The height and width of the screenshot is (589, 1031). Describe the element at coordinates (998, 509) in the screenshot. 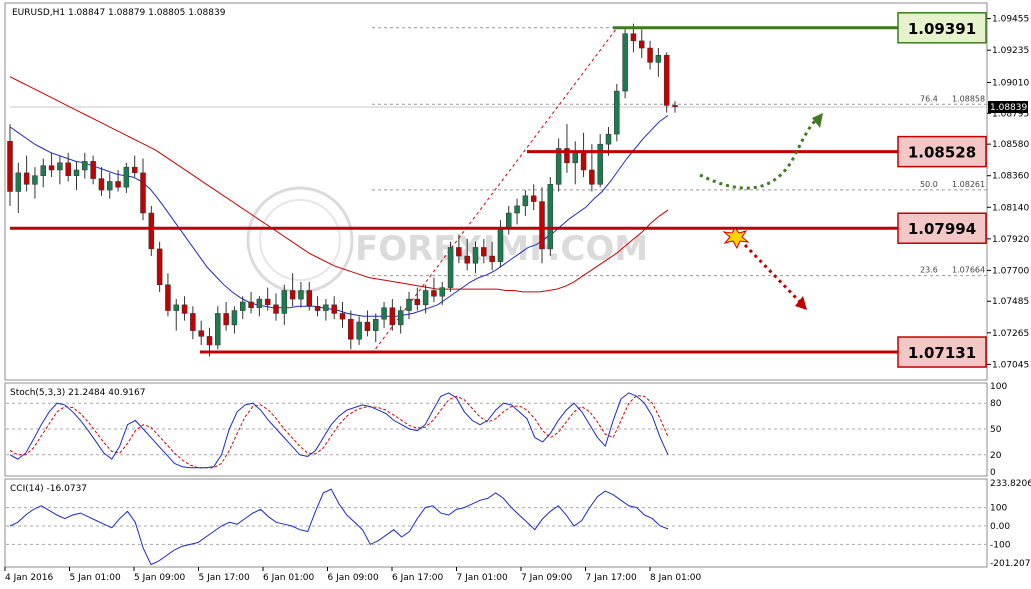

I see `cci-tick-label: 100` at that location.